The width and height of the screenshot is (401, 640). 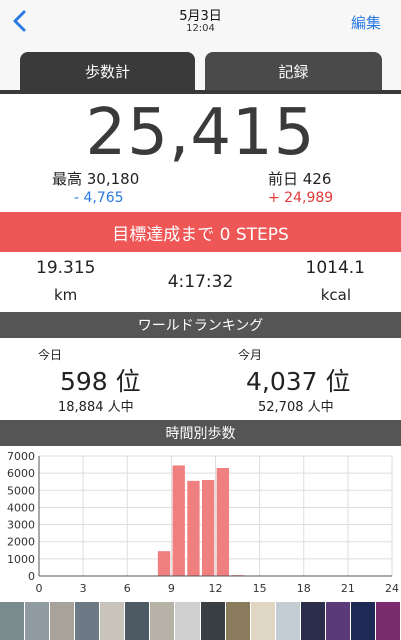 I want to click on edit-button: 編集, so click(x=366, y=22).